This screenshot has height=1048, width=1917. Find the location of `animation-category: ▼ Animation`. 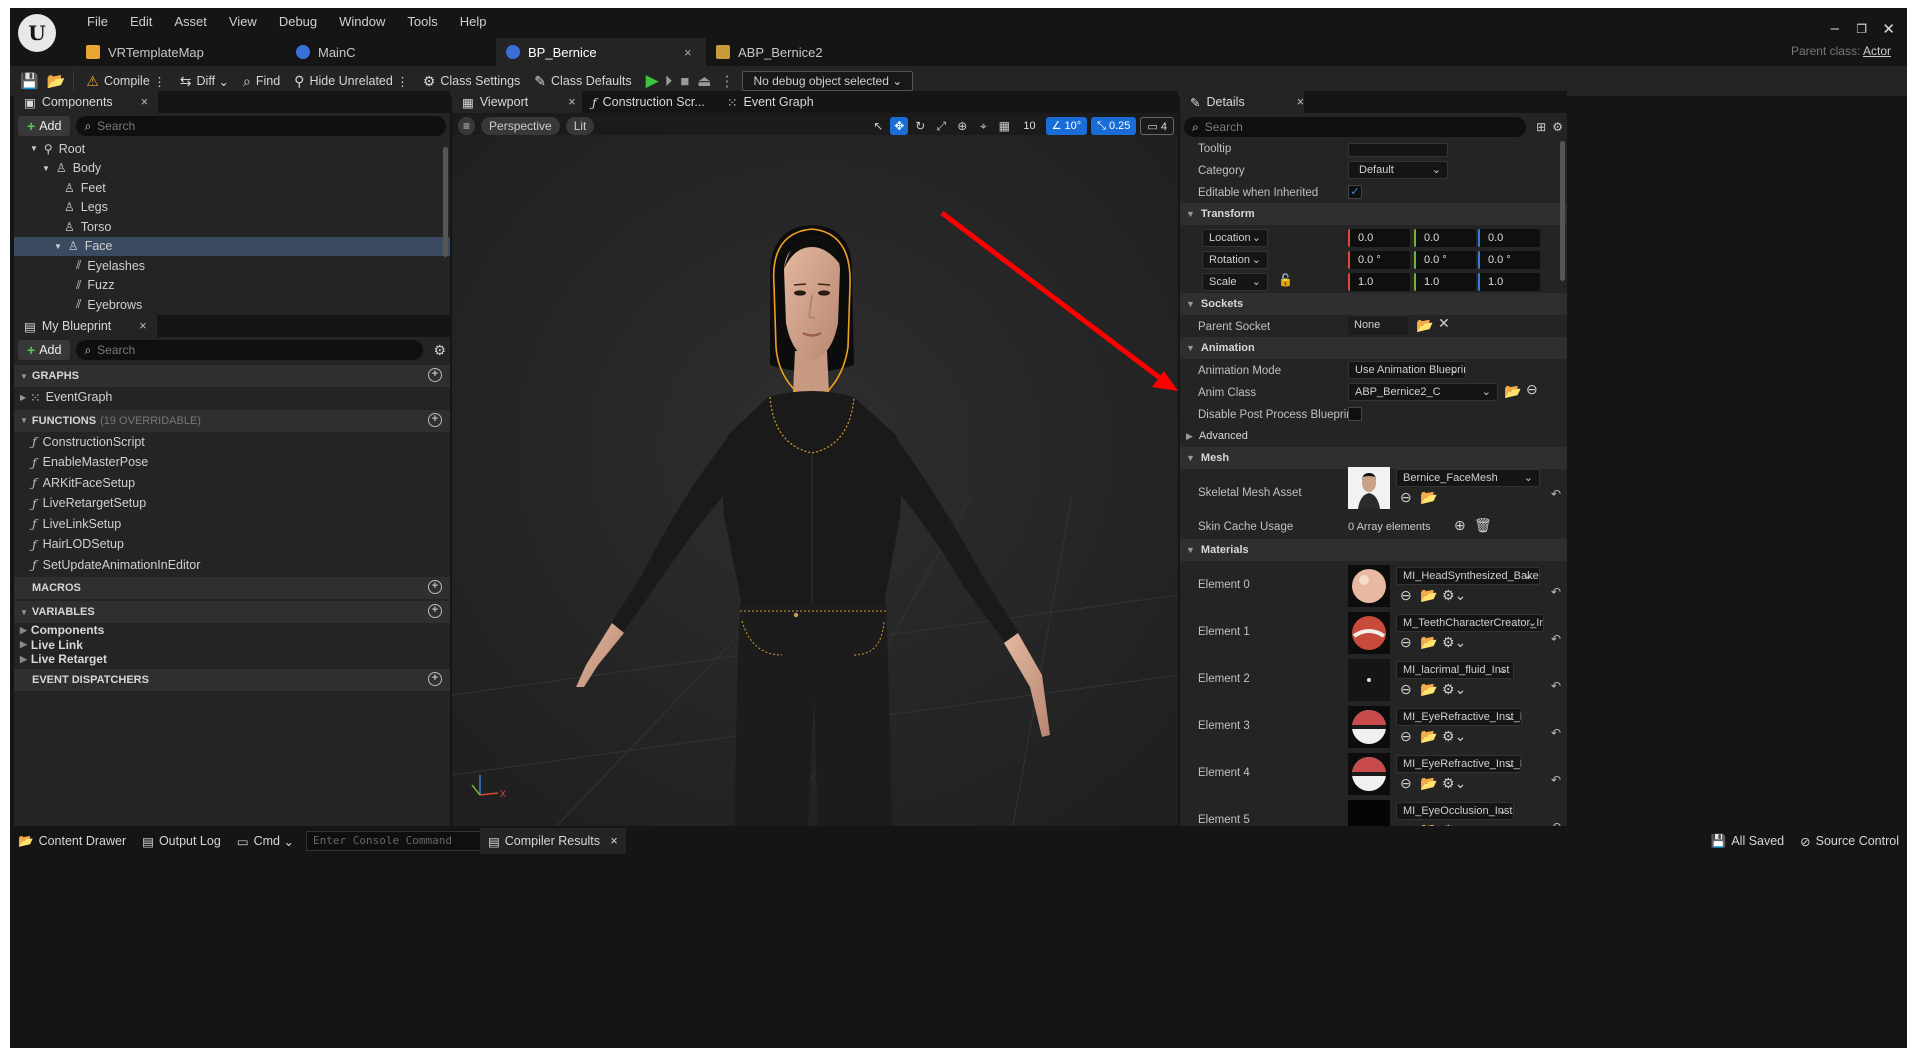

animation-category: ▼ Animation is located at coordinates (1373, 348).